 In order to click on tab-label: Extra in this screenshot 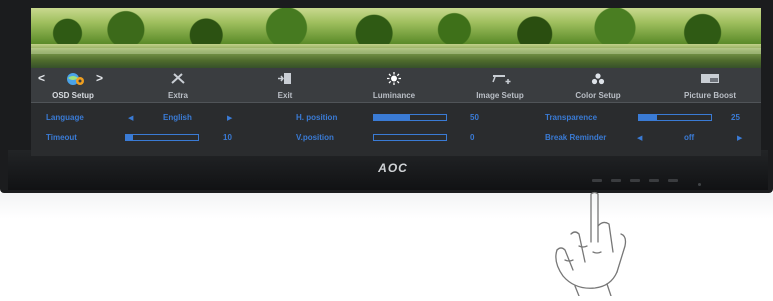, I will do `click(177, 95)`.